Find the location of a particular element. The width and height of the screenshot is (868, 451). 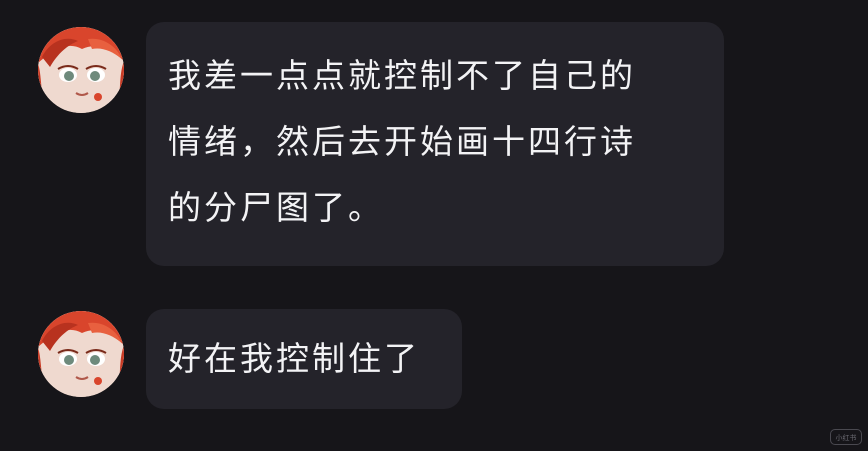

message-text-line: 我差一点点就控制不了自己的 is located at coordinates (402, 75).